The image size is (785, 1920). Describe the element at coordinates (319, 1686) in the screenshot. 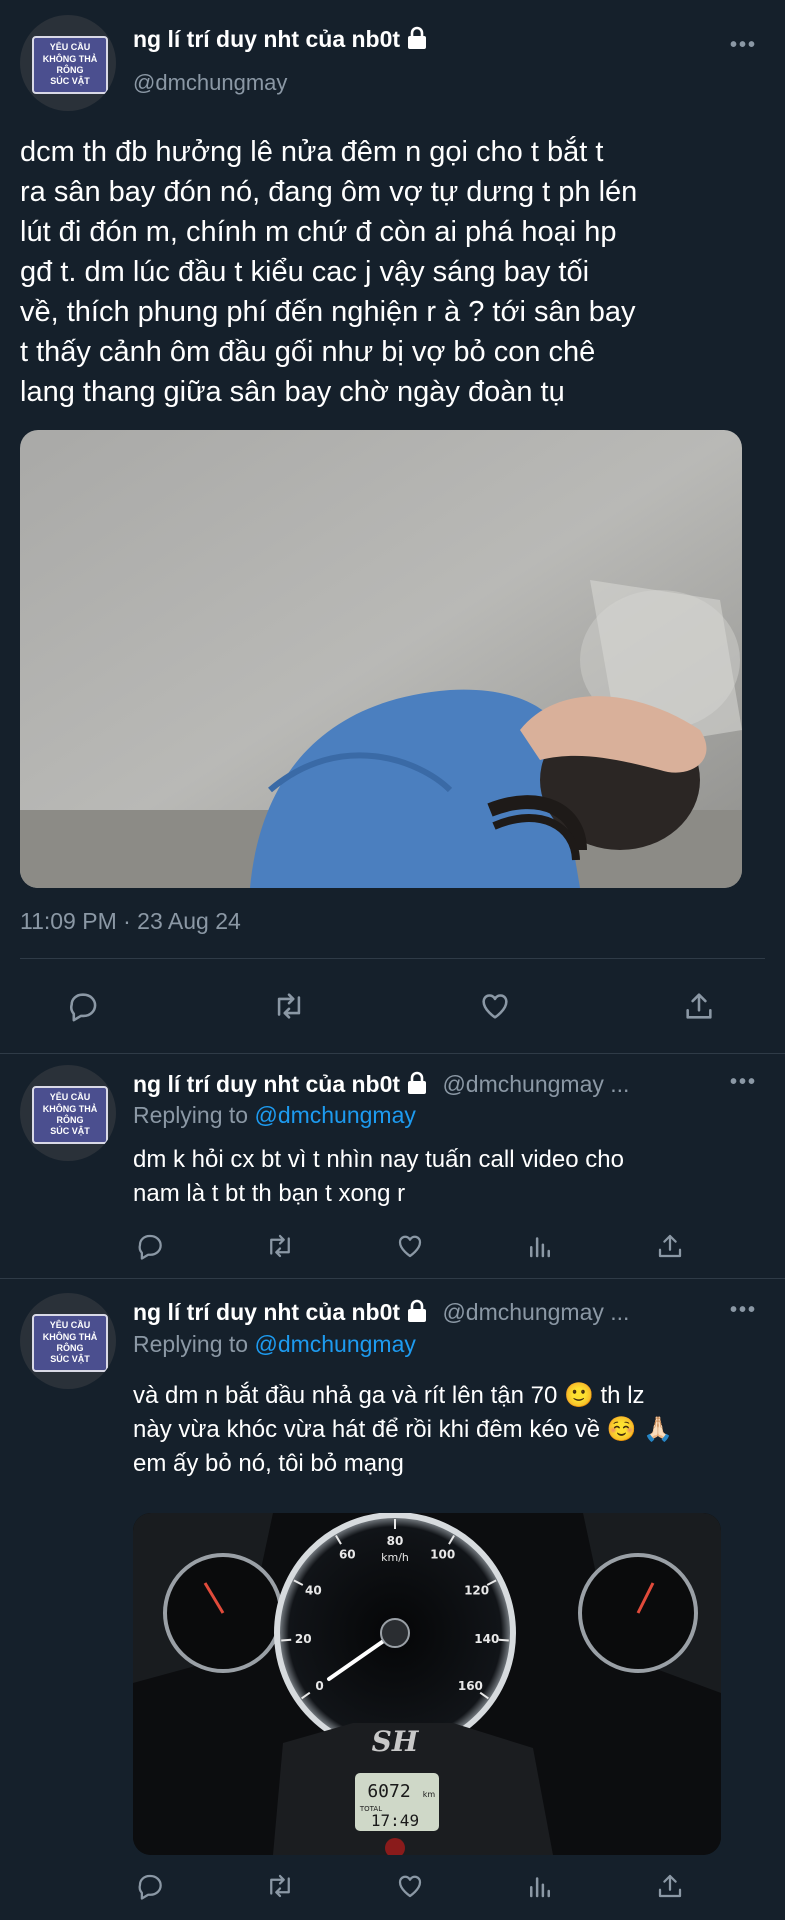

I see `gauge-tick-label: 0` at that location.